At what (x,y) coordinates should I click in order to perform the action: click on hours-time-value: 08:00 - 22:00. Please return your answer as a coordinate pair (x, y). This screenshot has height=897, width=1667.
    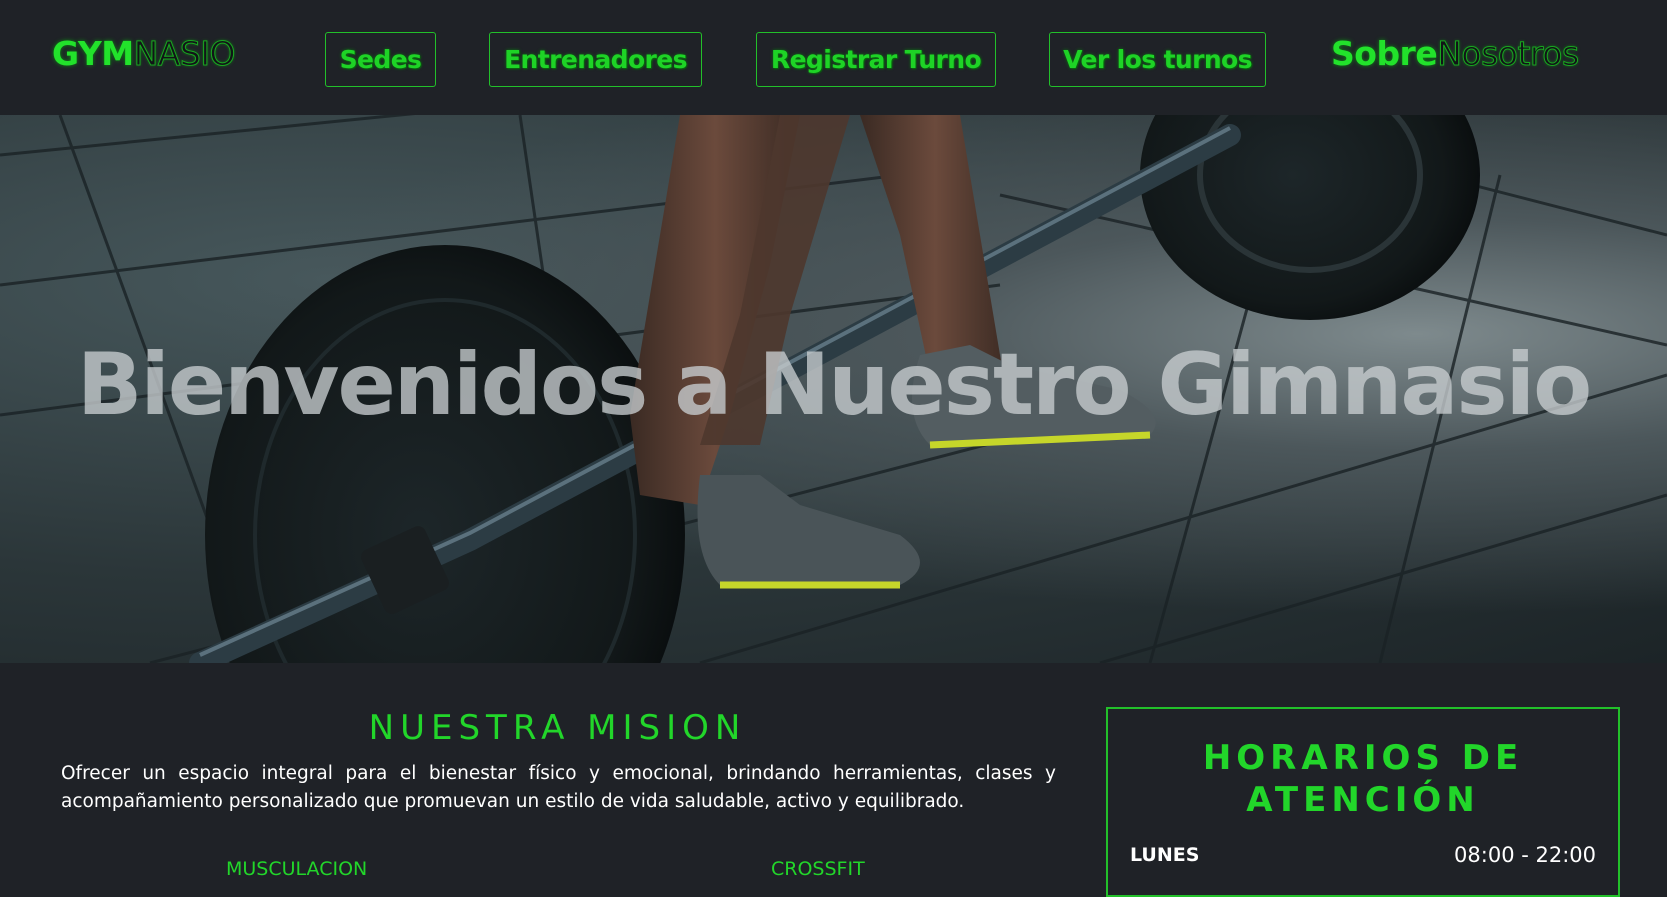
    Looking at the image, I should click on (1525, 855).